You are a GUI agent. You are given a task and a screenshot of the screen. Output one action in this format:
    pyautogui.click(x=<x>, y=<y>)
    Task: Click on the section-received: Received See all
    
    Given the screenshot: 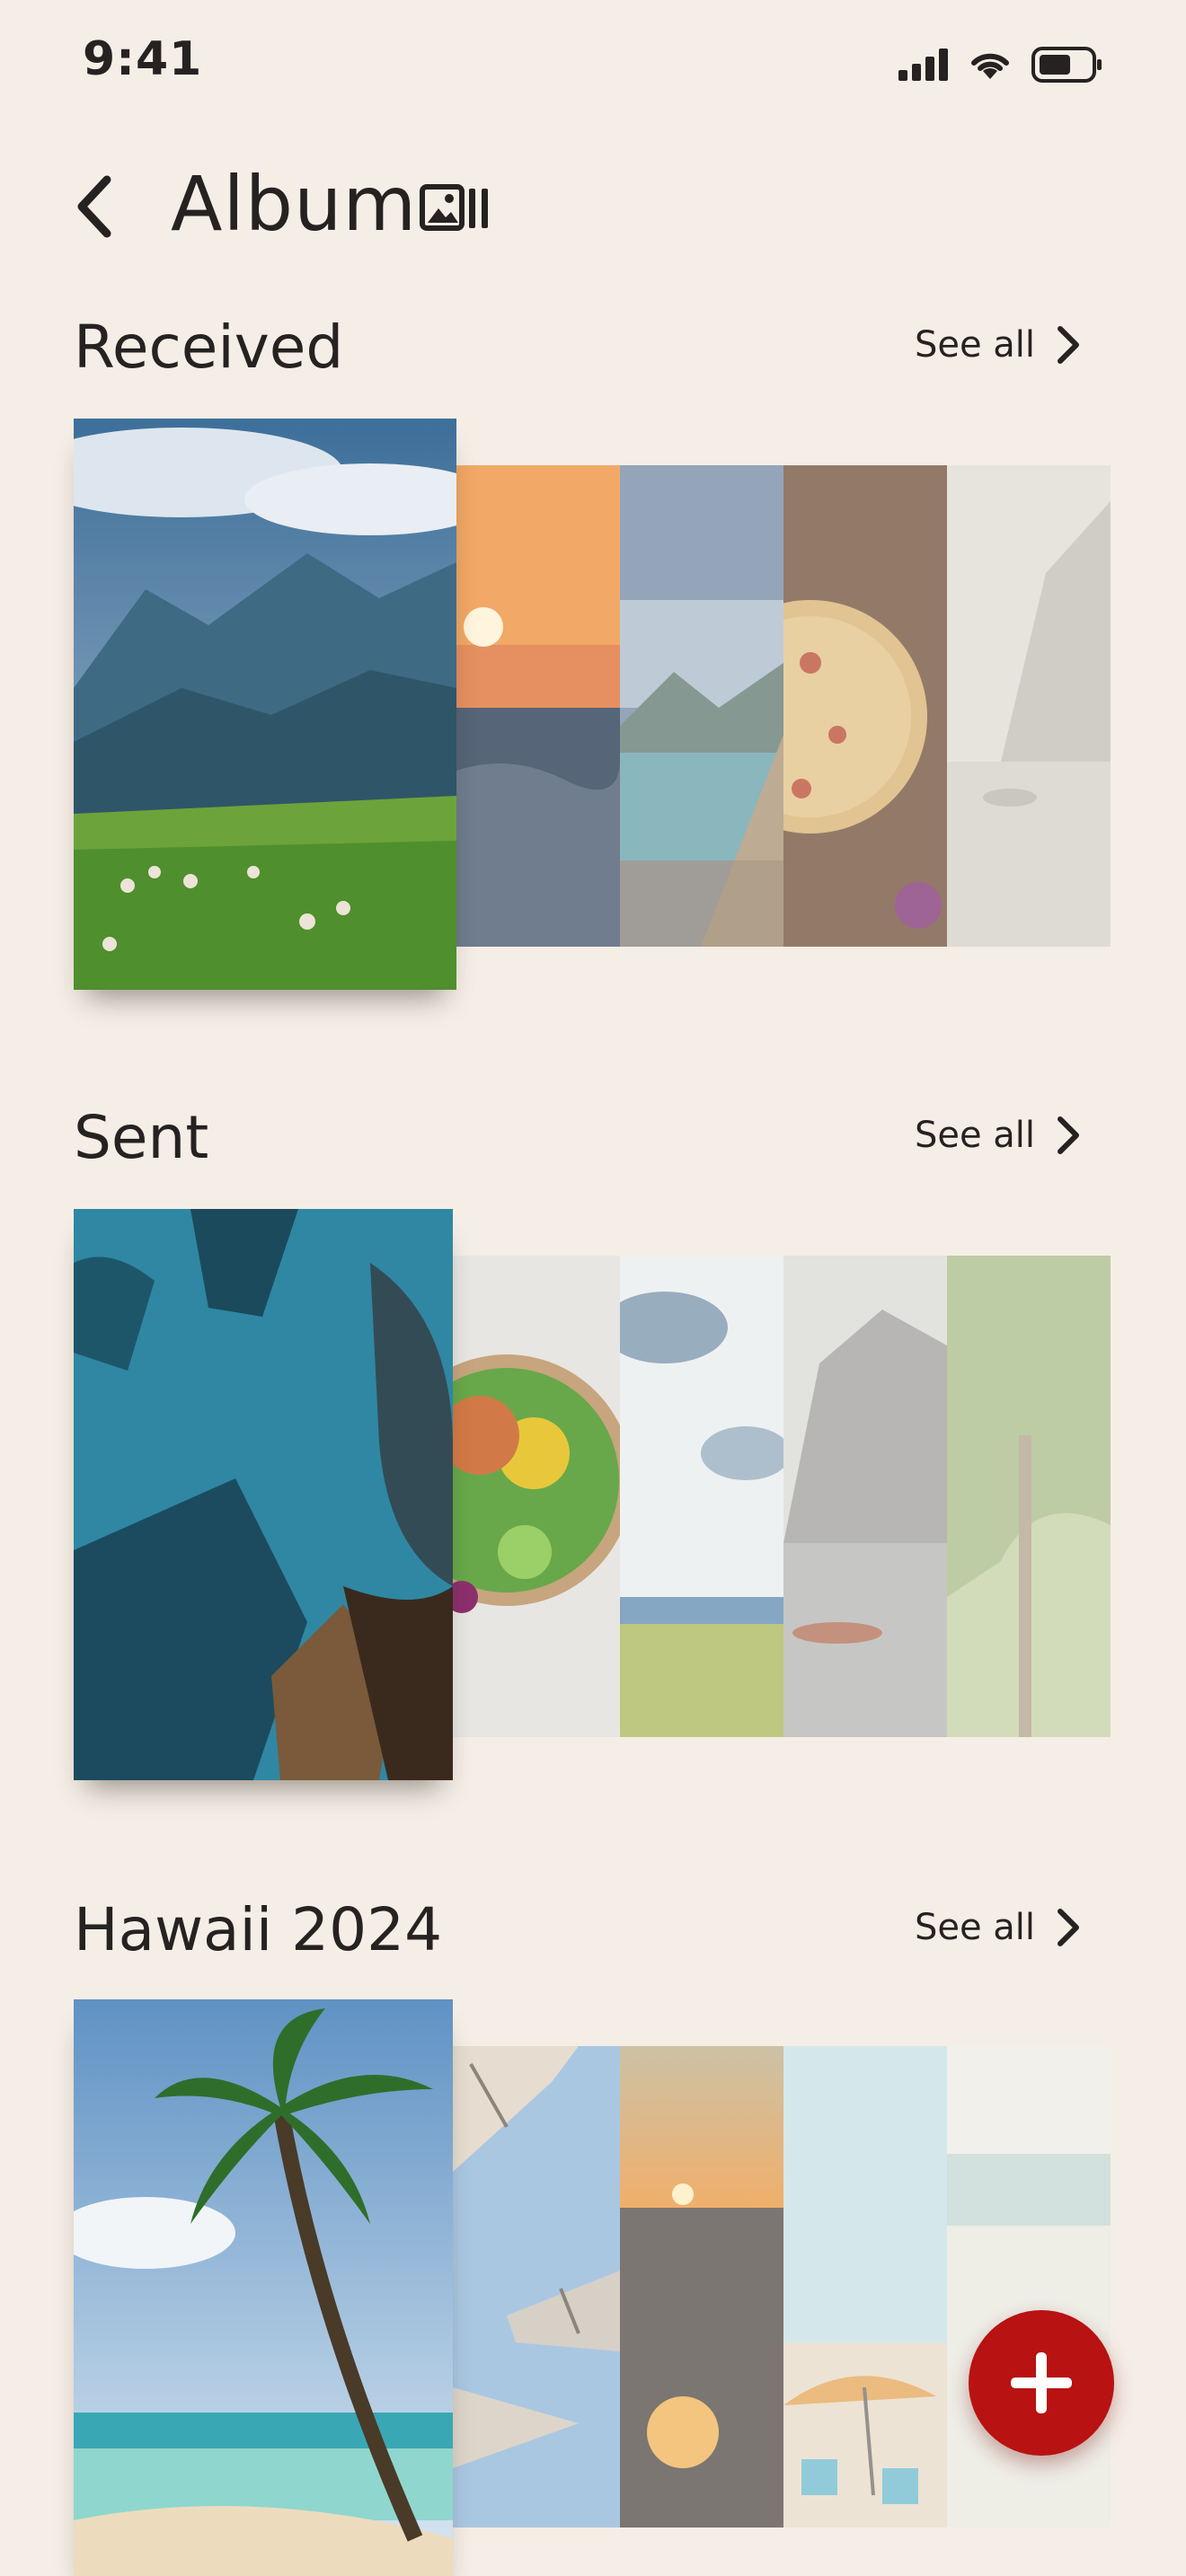 What is the action you would take?
    pyautogui.click(x=593, y=362)
    